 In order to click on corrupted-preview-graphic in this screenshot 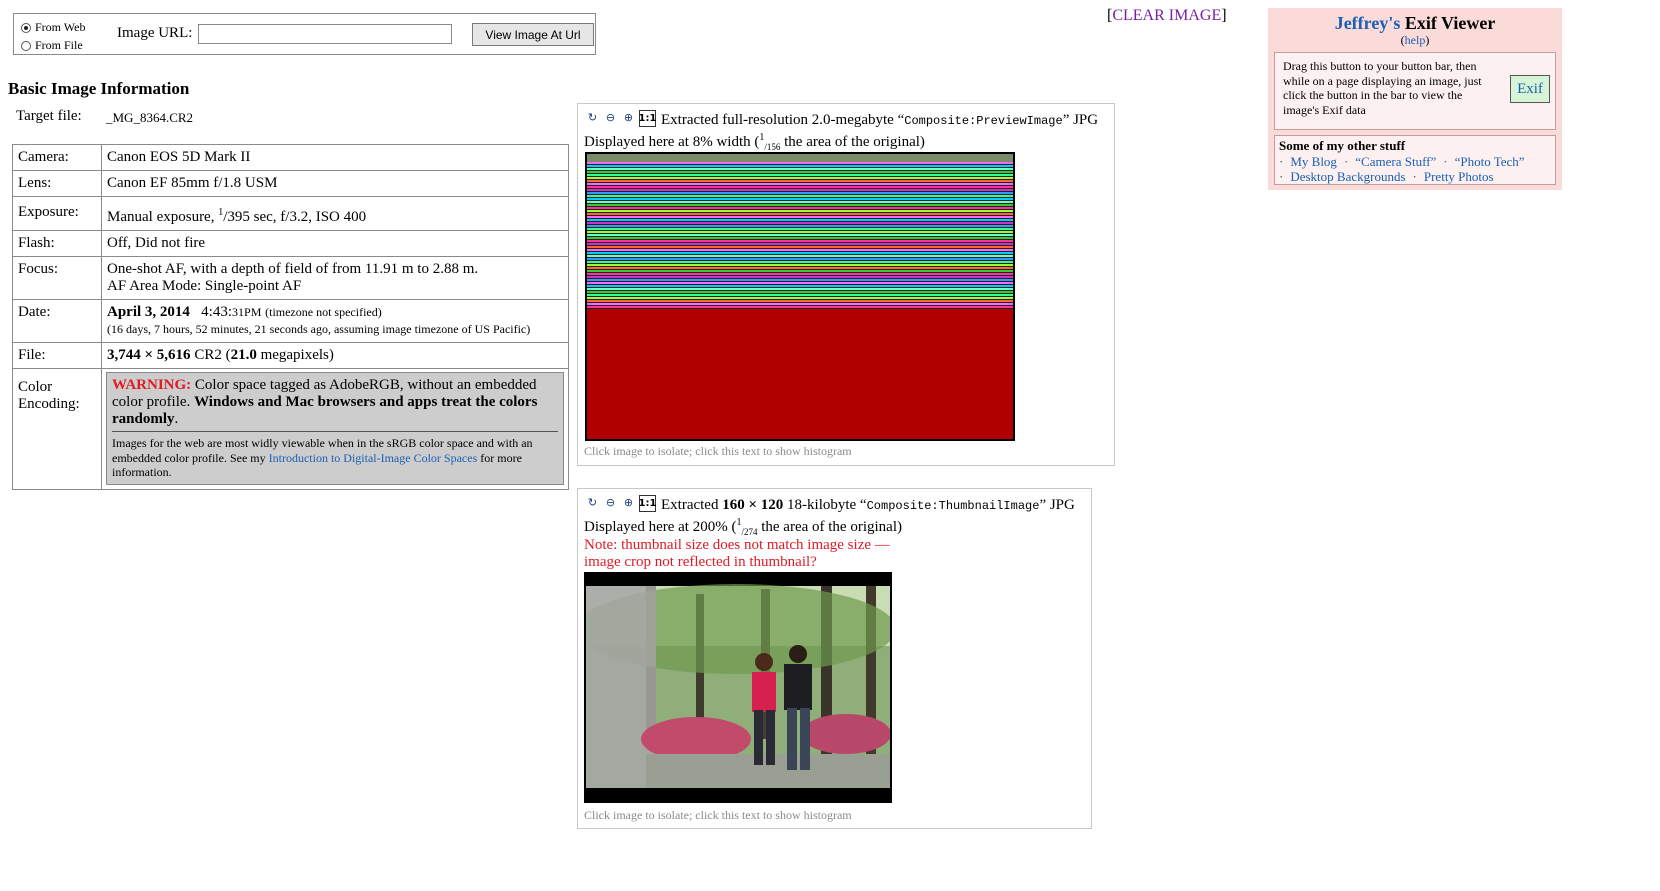, I will do `click(800, 296)`.